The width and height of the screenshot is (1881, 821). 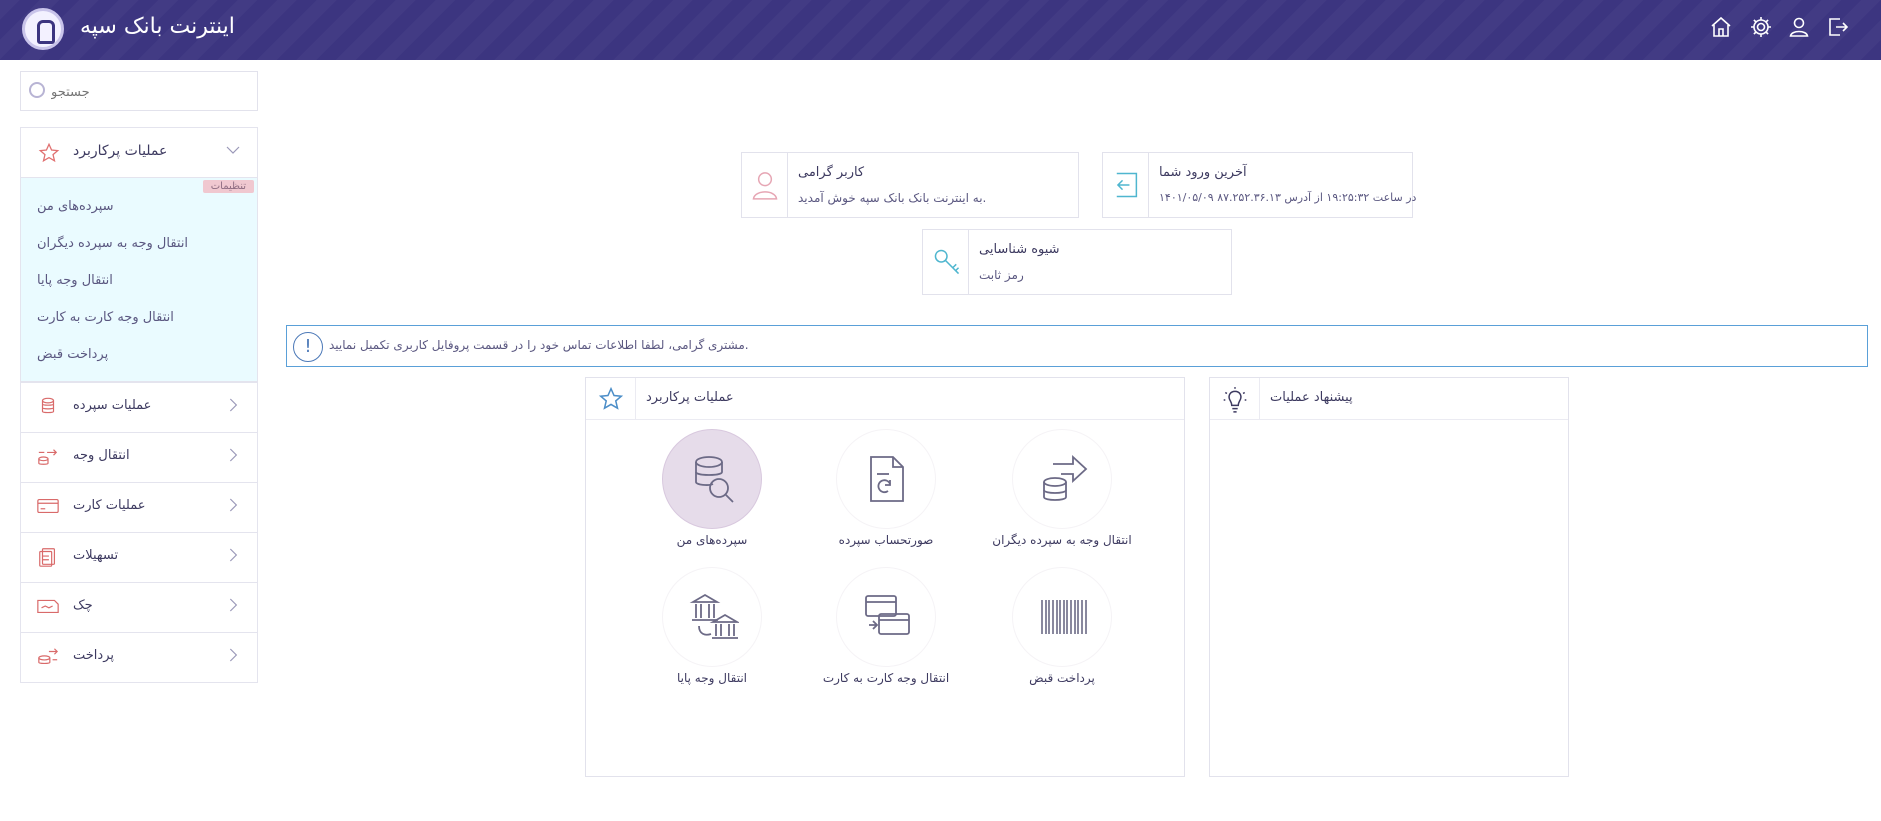 What do you see at coordinates (690, 397) in the screenshot?
I see `favorites-panel-title: عملیات پرکاربرد` at bounding box center [690, 397].